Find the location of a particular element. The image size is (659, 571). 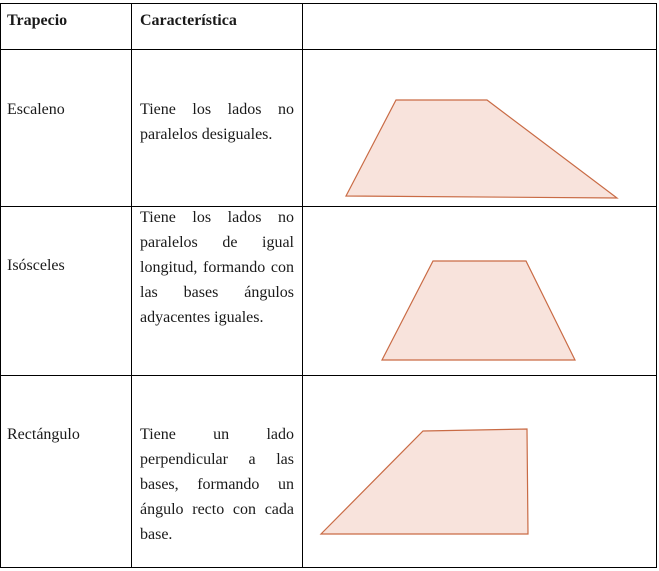

isosceles-trapezoid-shape is located at coordinates (478, 310).